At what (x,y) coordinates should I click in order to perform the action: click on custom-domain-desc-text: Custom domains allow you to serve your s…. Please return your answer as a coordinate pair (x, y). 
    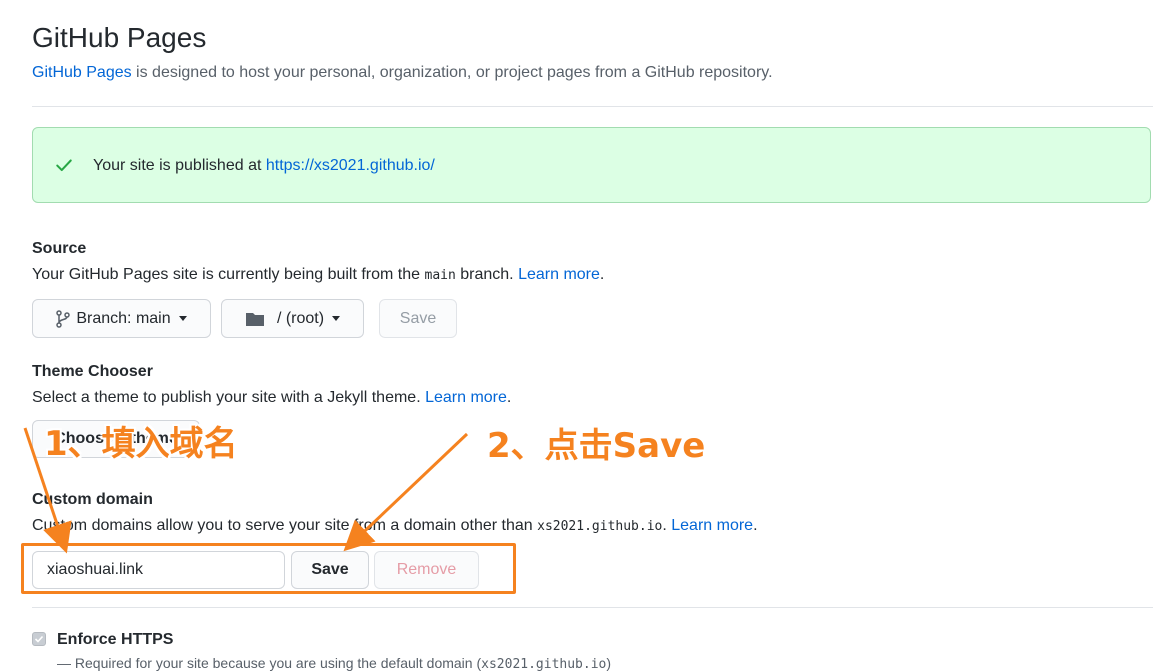
    Looking at the image, I should click on (285, 525).